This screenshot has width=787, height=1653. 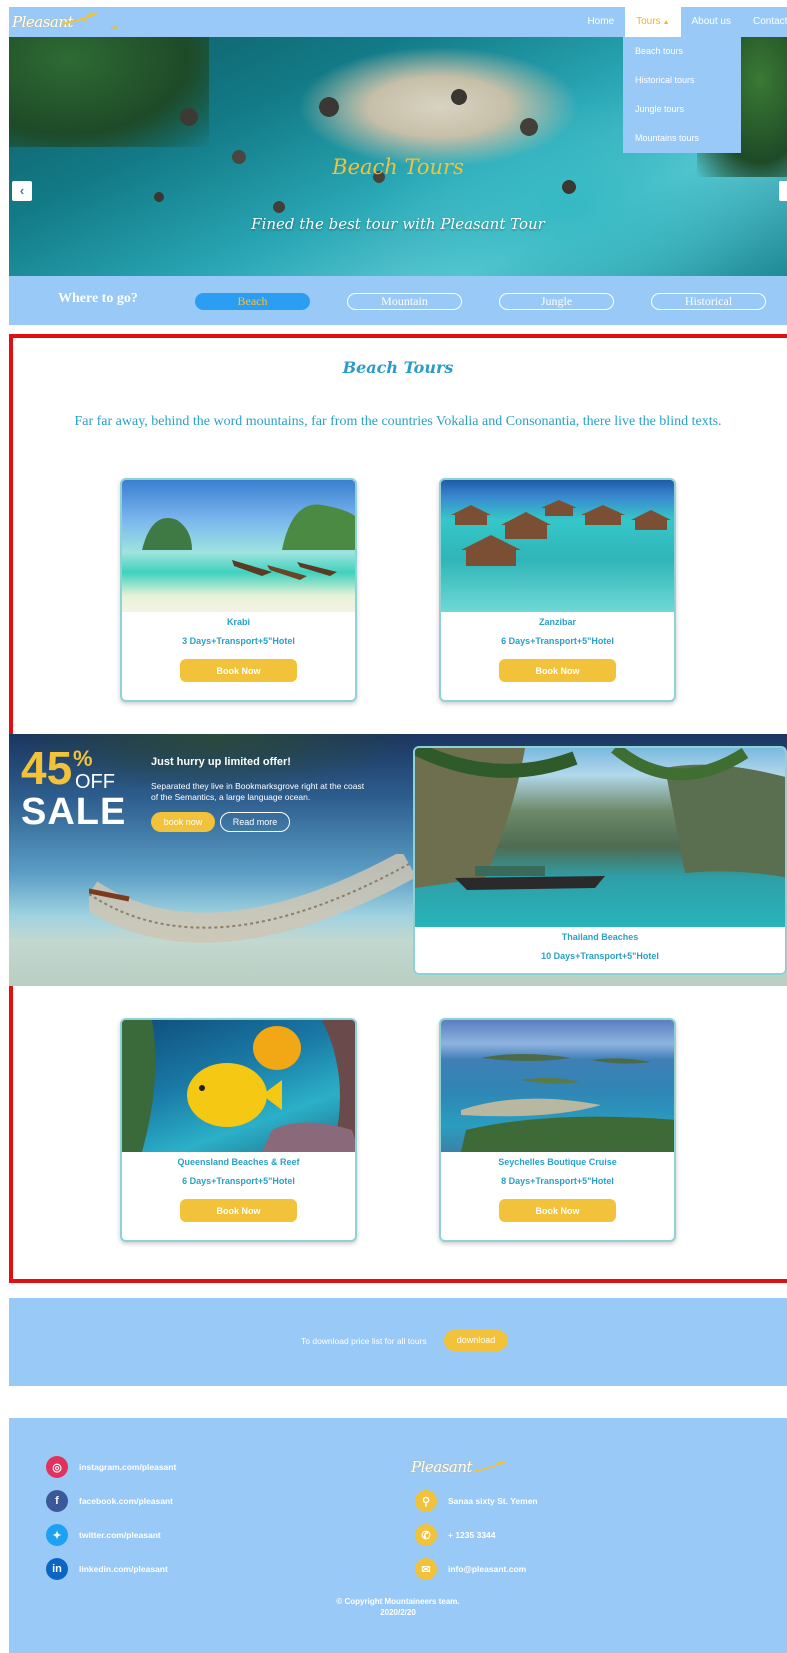 I want to click on dropdown-item-jungle: Jungle tours, so click(x=682, y=109).